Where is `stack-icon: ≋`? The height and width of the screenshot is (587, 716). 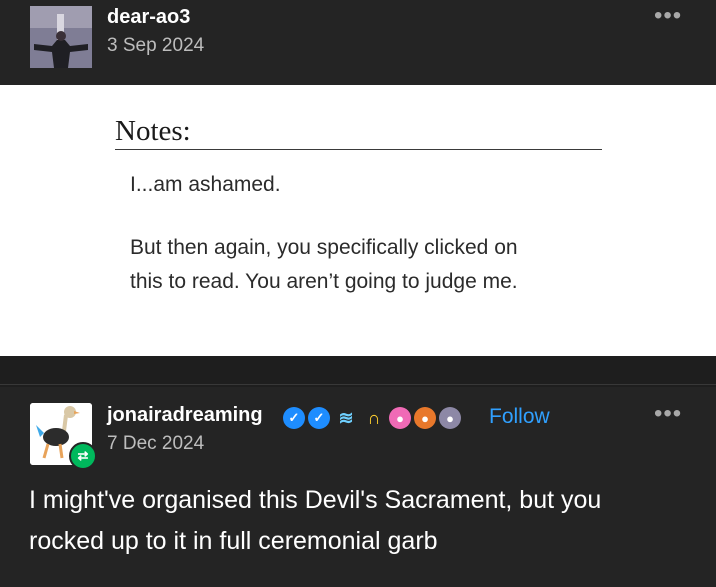 stack-icon: ≋ is located at coordinates (346, 418).